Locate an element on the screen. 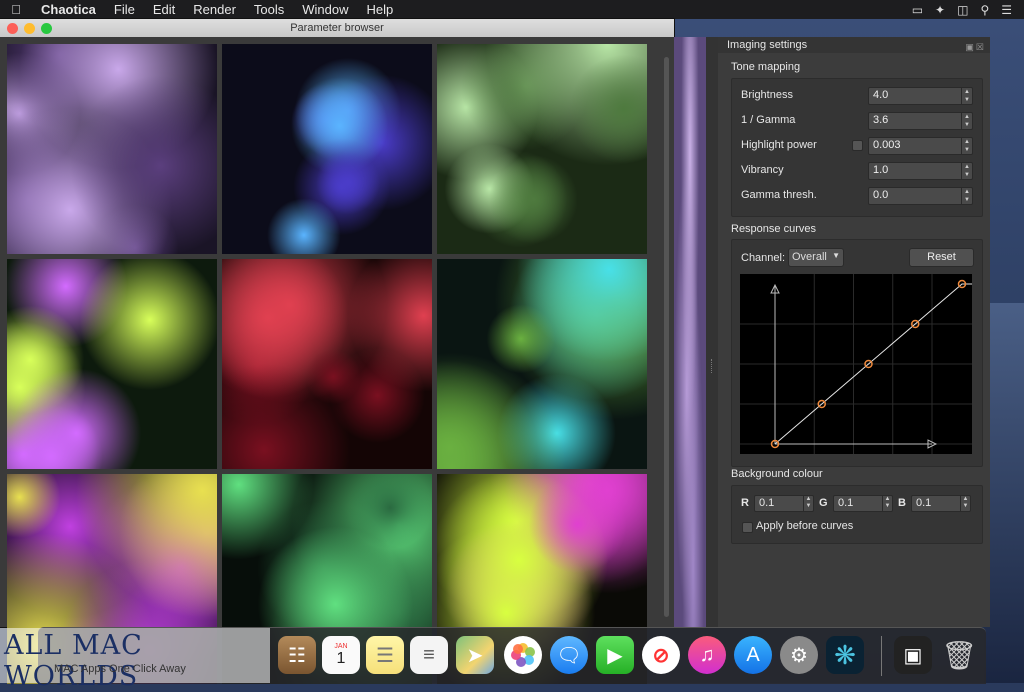 Image resolution: width=1024 pixels, height=692 pixels. response-curves-group: Channel: Overall ▼ Reset is located at coordinates (857, 353).